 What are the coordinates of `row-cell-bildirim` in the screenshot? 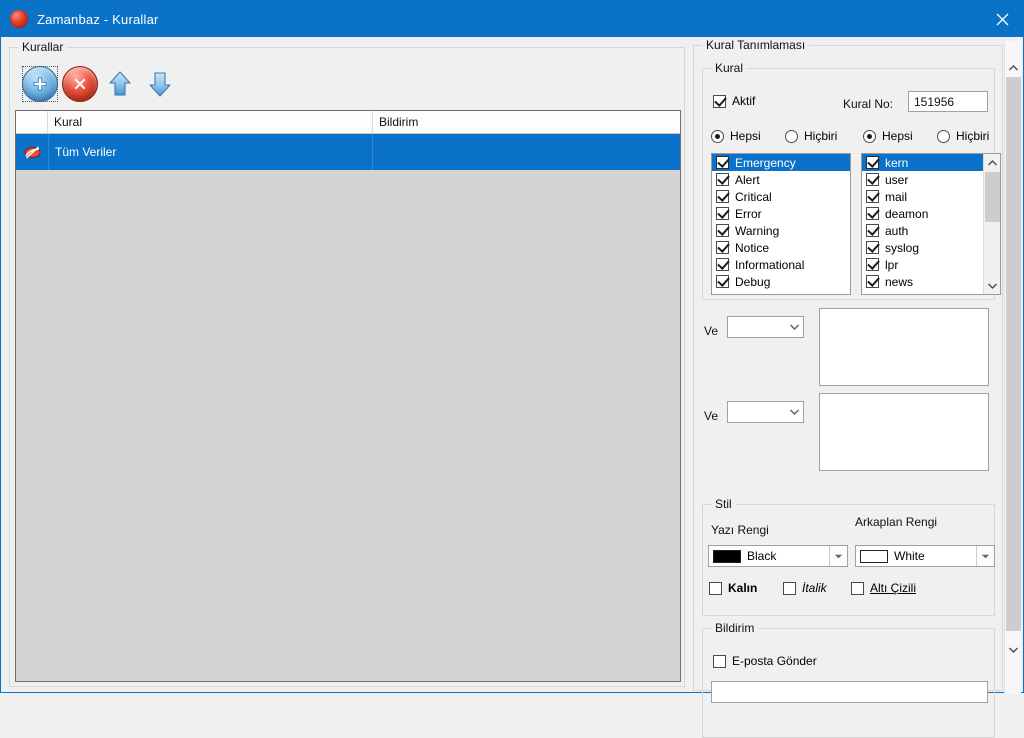 It's located at (526, 152).